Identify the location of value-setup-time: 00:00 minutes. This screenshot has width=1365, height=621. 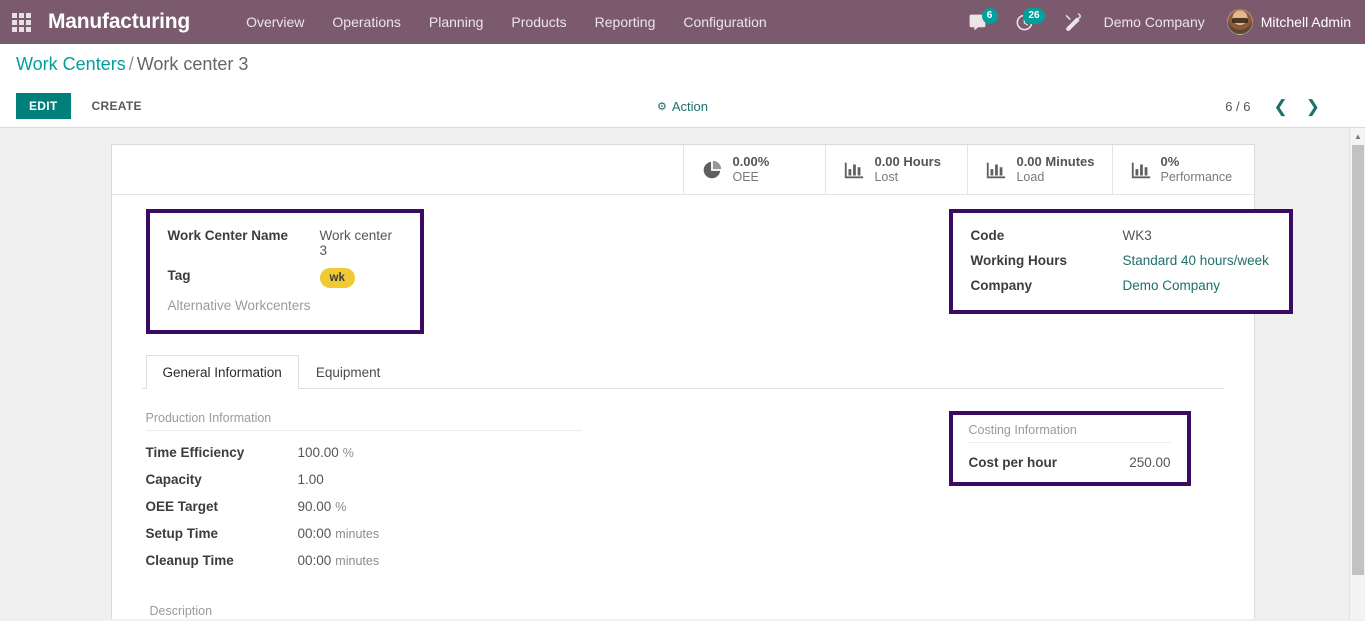
(440, 533).